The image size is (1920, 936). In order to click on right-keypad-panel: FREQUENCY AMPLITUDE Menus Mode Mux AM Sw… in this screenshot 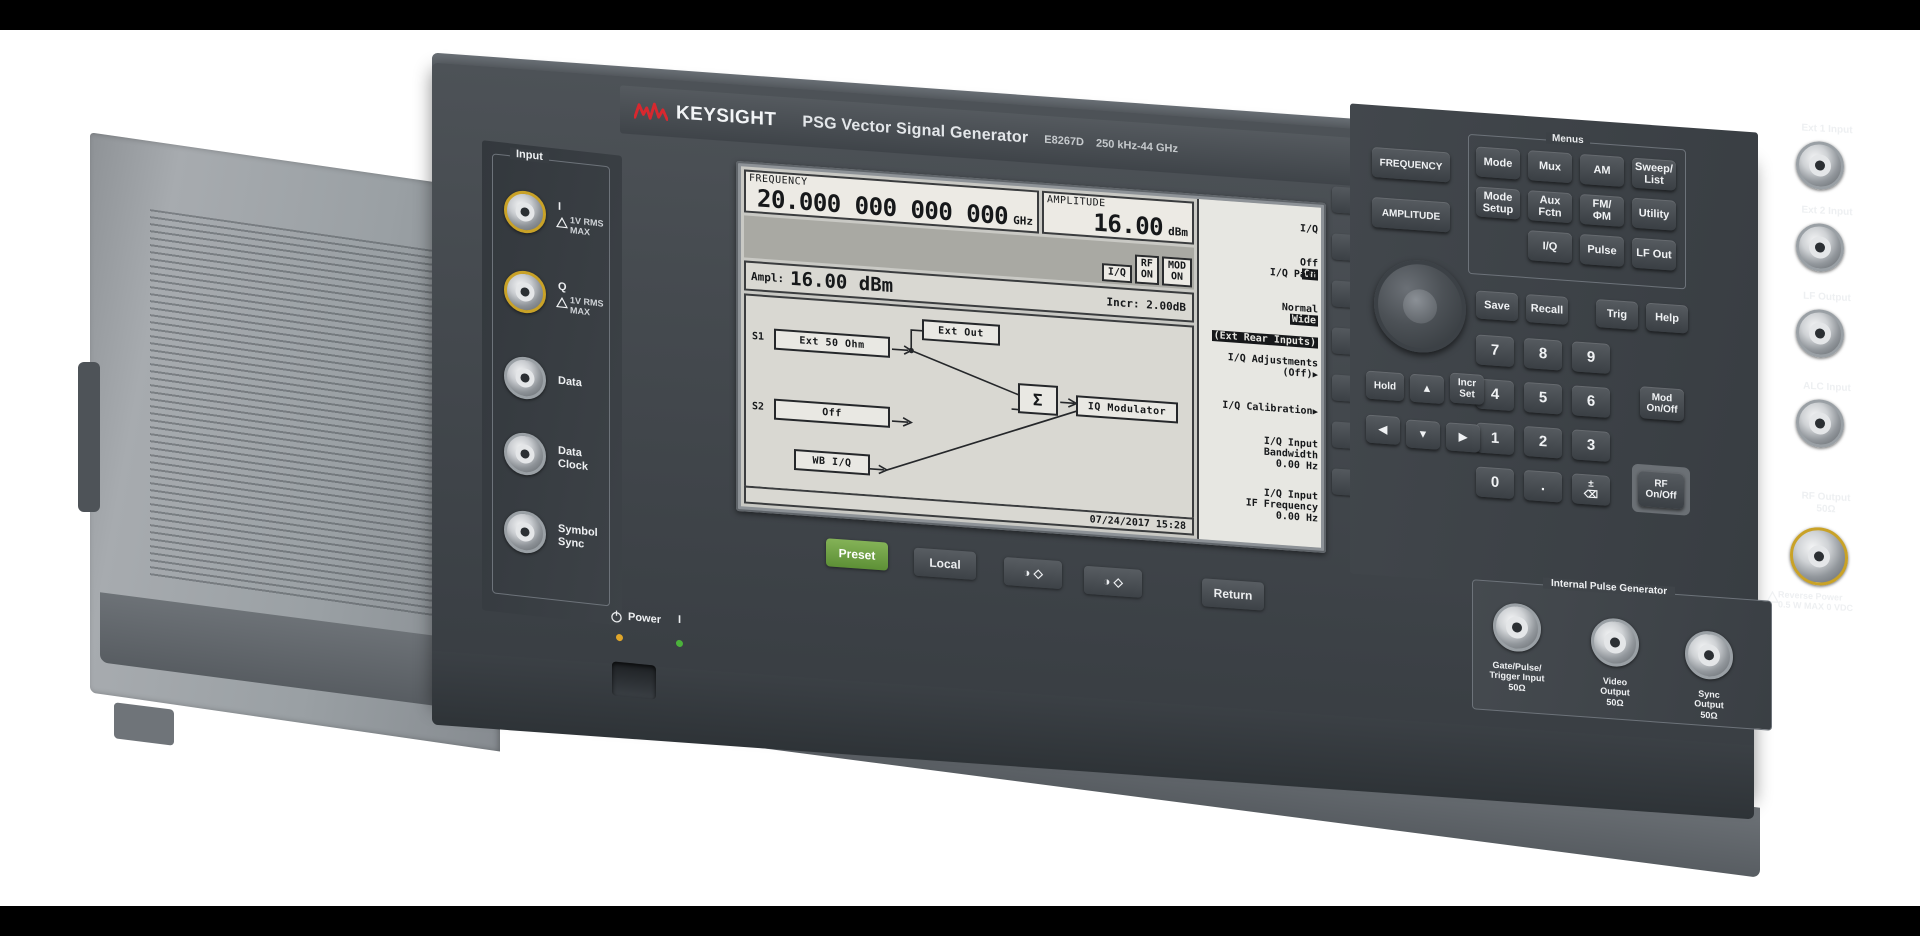, I will do `click(1554, 353)`.